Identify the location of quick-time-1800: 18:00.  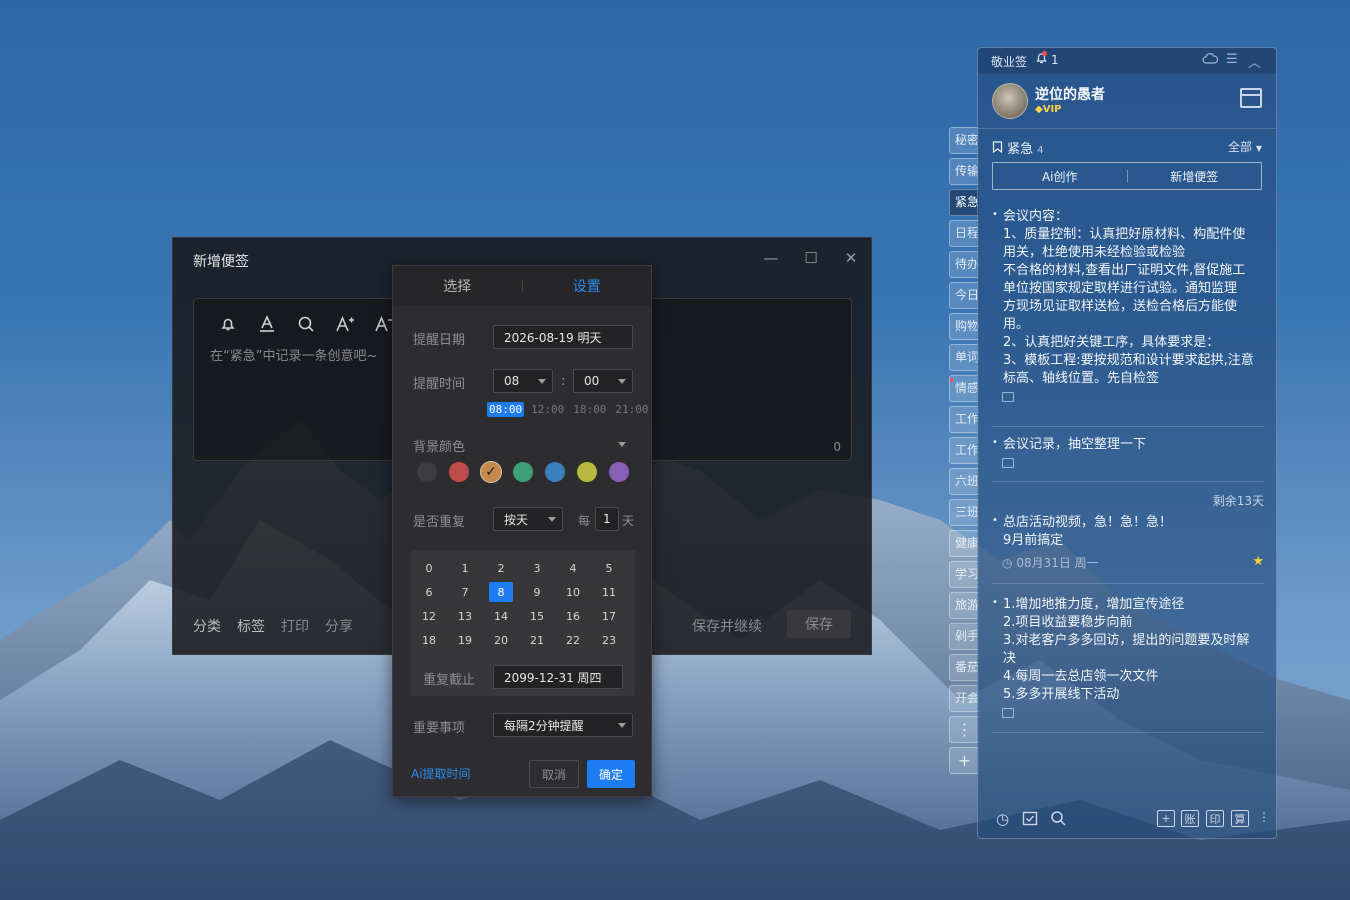
(589, 409).